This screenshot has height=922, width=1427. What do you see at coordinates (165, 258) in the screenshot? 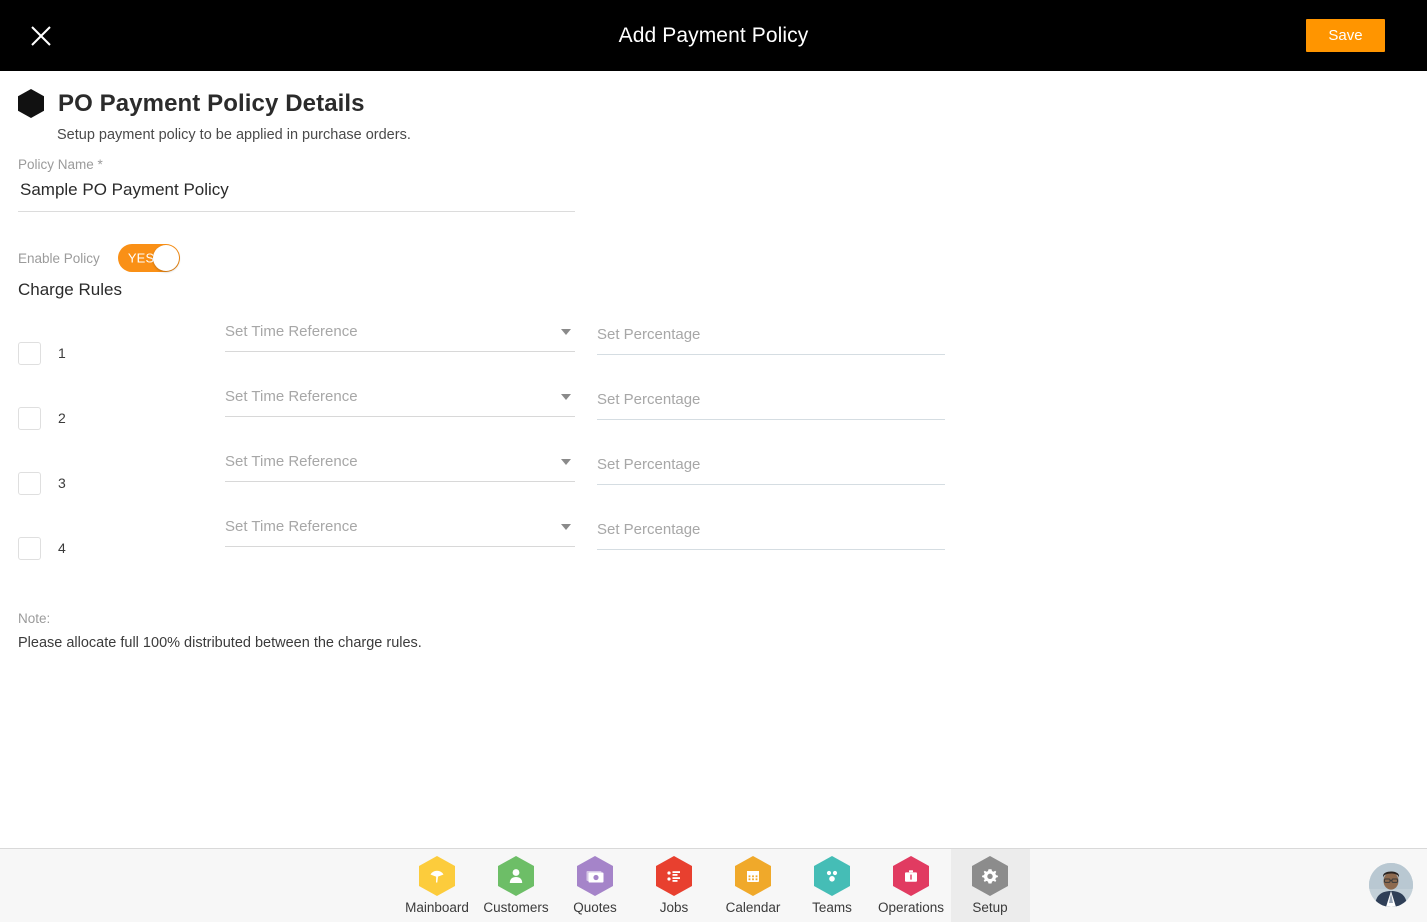
I see `toggle-knob` at bounding box center [165, 258].